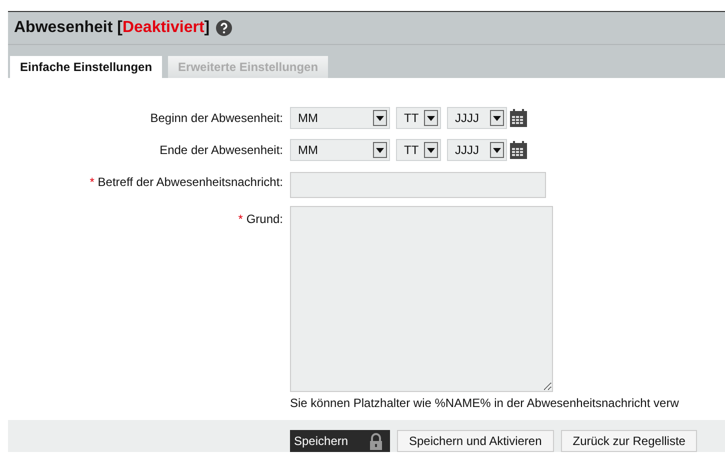 This screenshot has width=725, height=454. What do you see at coordinates (186, 182) in the screenshot?
I see `field-label: * Betreff der Abwesenheitsnachricht:` at bounding box center [186, 182].